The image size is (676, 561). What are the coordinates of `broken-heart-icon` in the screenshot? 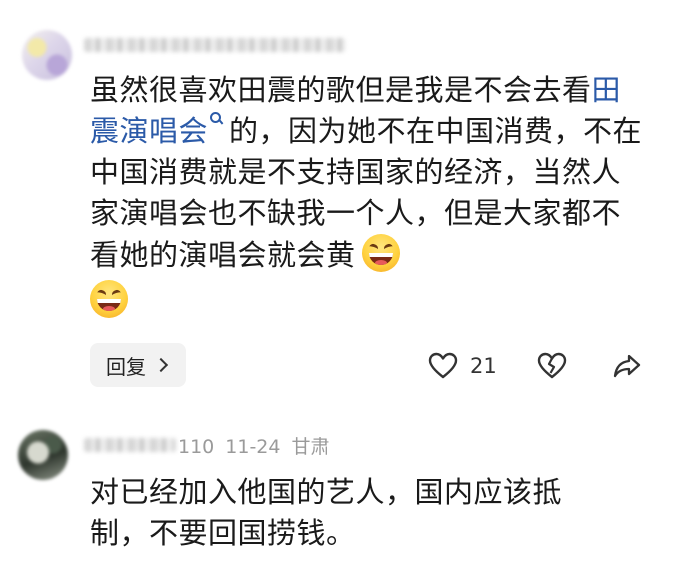 It's located at (552, 366).